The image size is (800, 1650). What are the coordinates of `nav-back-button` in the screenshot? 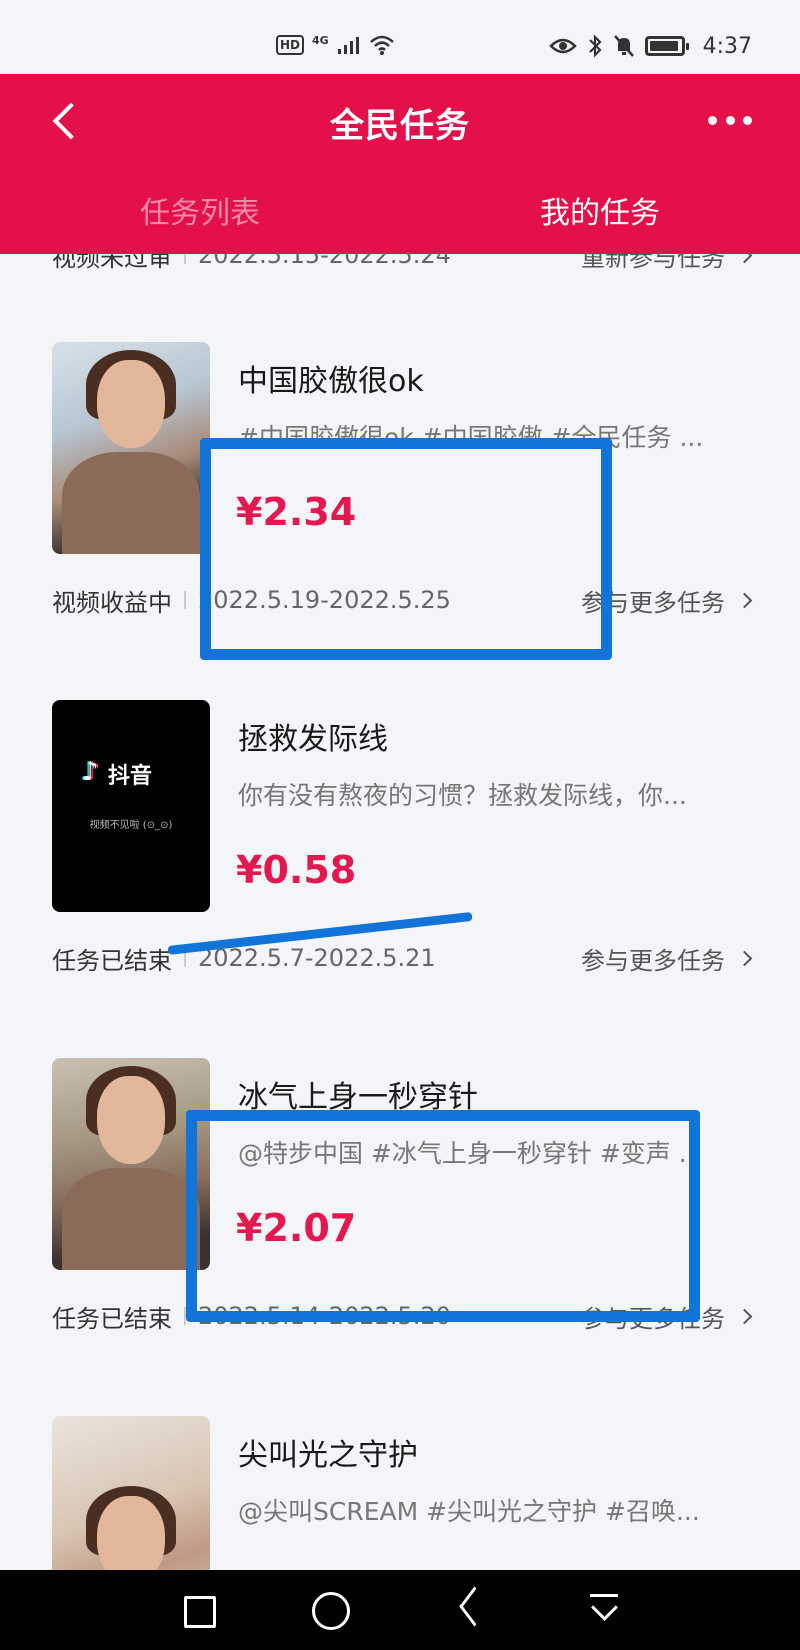 It's located at (470, 1610).